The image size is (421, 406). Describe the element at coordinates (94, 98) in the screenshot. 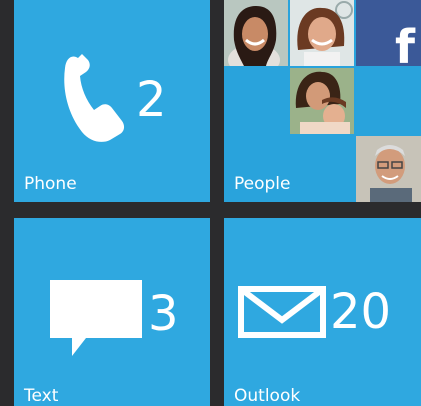

I see `phone-icon` at that location.